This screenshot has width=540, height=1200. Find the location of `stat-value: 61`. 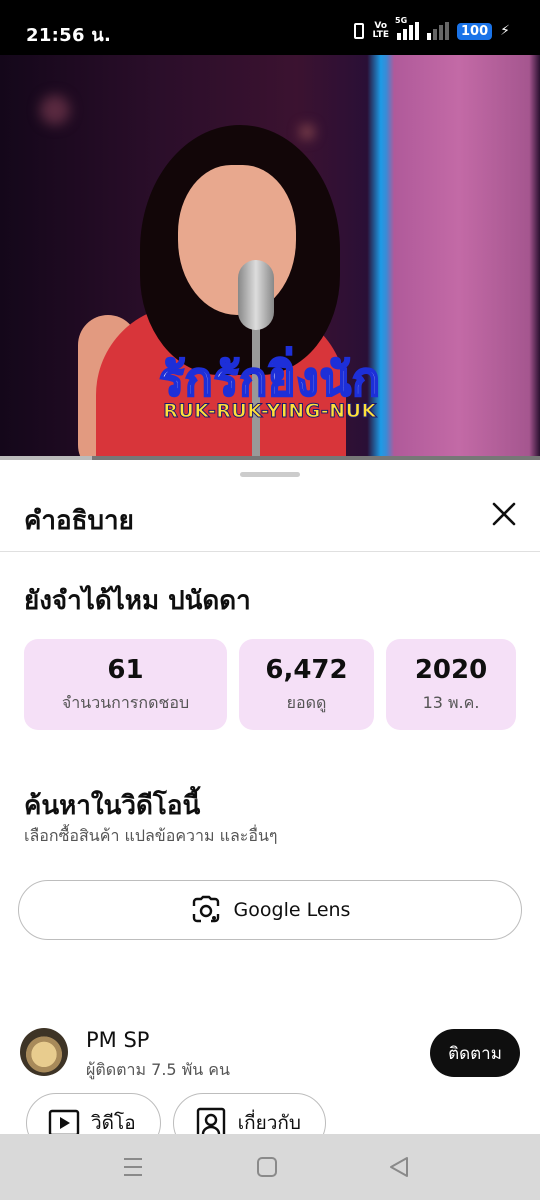

stat-value: 61 is located at coordinates (125, 670).